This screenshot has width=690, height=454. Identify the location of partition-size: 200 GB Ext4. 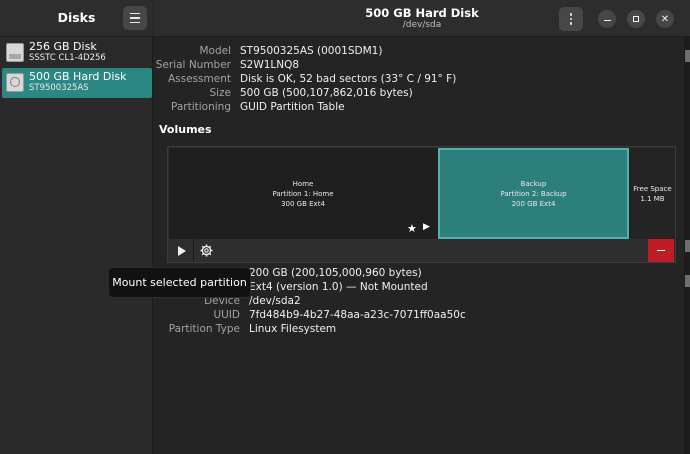
(533, 203).